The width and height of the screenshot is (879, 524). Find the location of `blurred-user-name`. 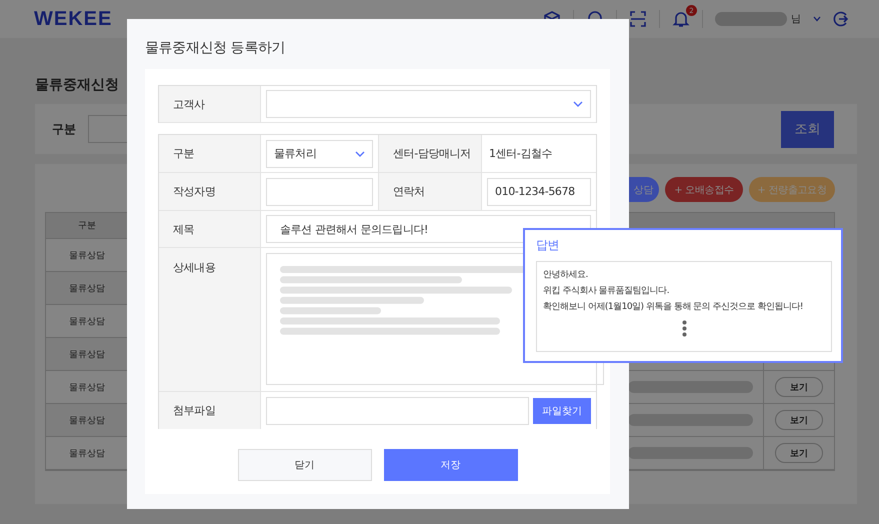

blurred-user-name is located at coordinates (751, 19).